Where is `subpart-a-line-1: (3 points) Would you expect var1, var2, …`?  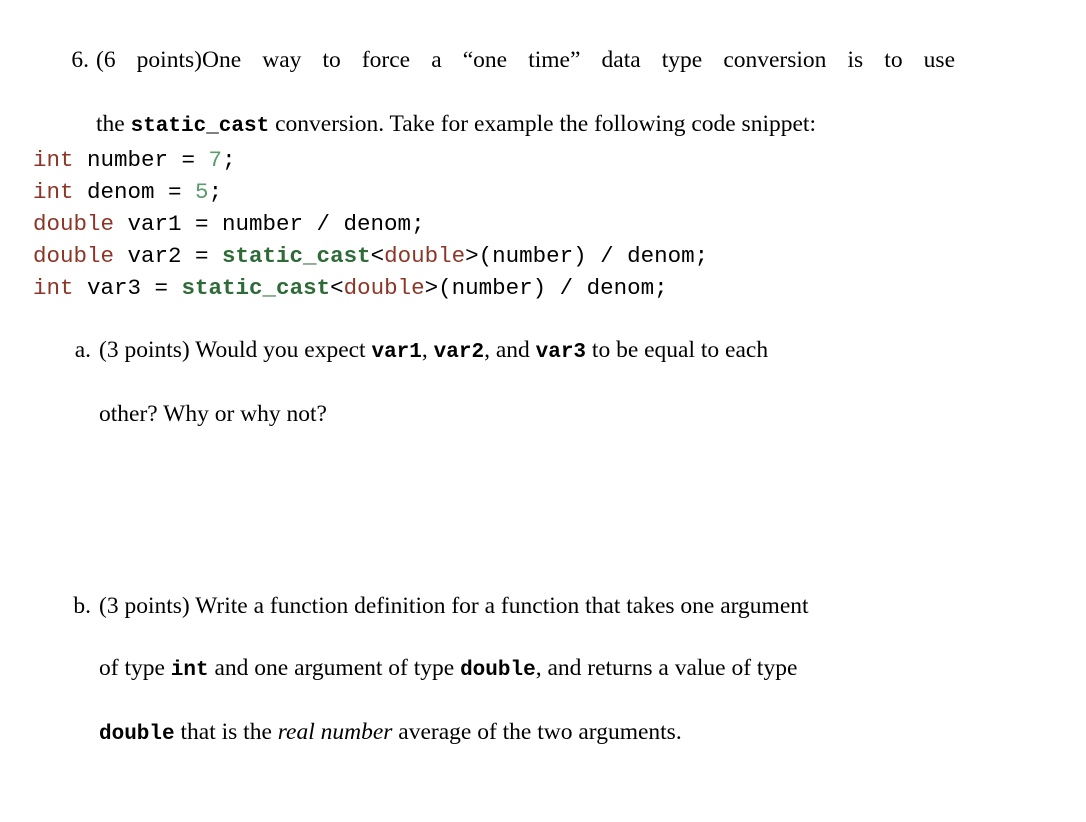 subpart-a-line-1: (3 points) Would you expect var1, var2, … is located at coordinates (527, 366).